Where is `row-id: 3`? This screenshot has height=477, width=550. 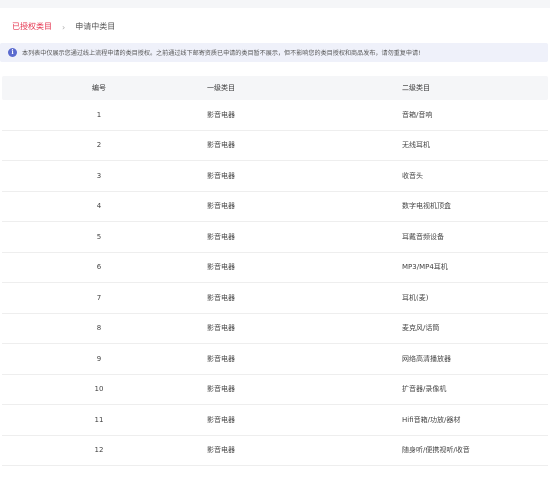 row-id: 3 is located at coordinates (99, 175).